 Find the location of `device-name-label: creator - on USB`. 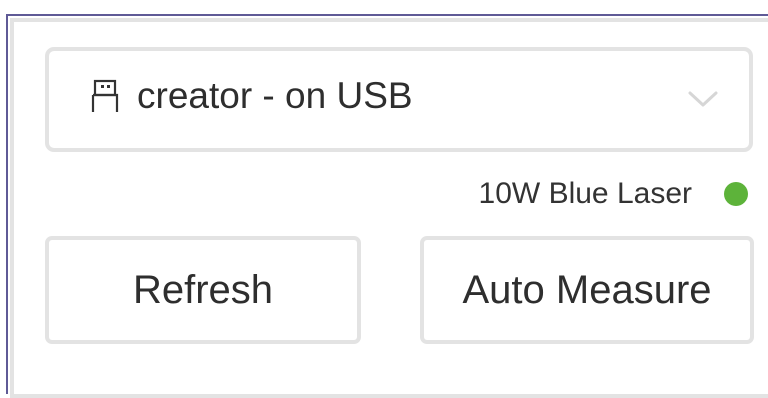

device-name-label: creator - on USB is located at coordinates (275, 95).